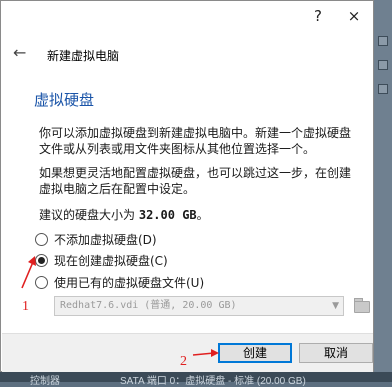 Image resolution: width=392 pixels, height=387 pixels. I want to click on annotation-arrows, so click(120, 306).